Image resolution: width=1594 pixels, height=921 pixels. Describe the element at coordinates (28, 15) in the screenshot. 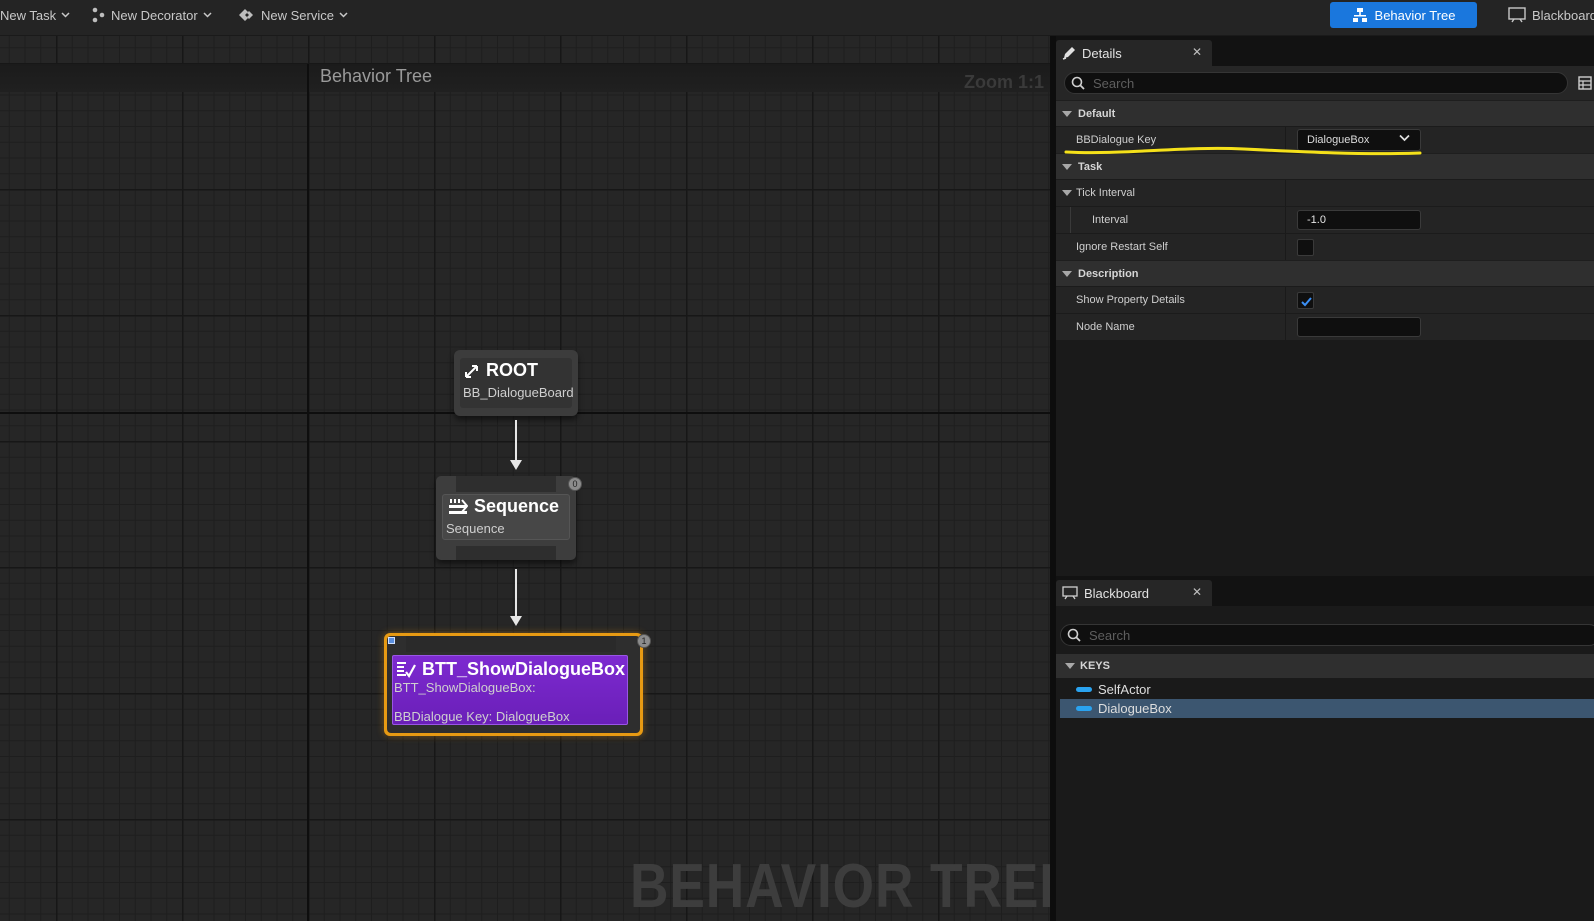

I see `new-task-label: New Task` at that location.